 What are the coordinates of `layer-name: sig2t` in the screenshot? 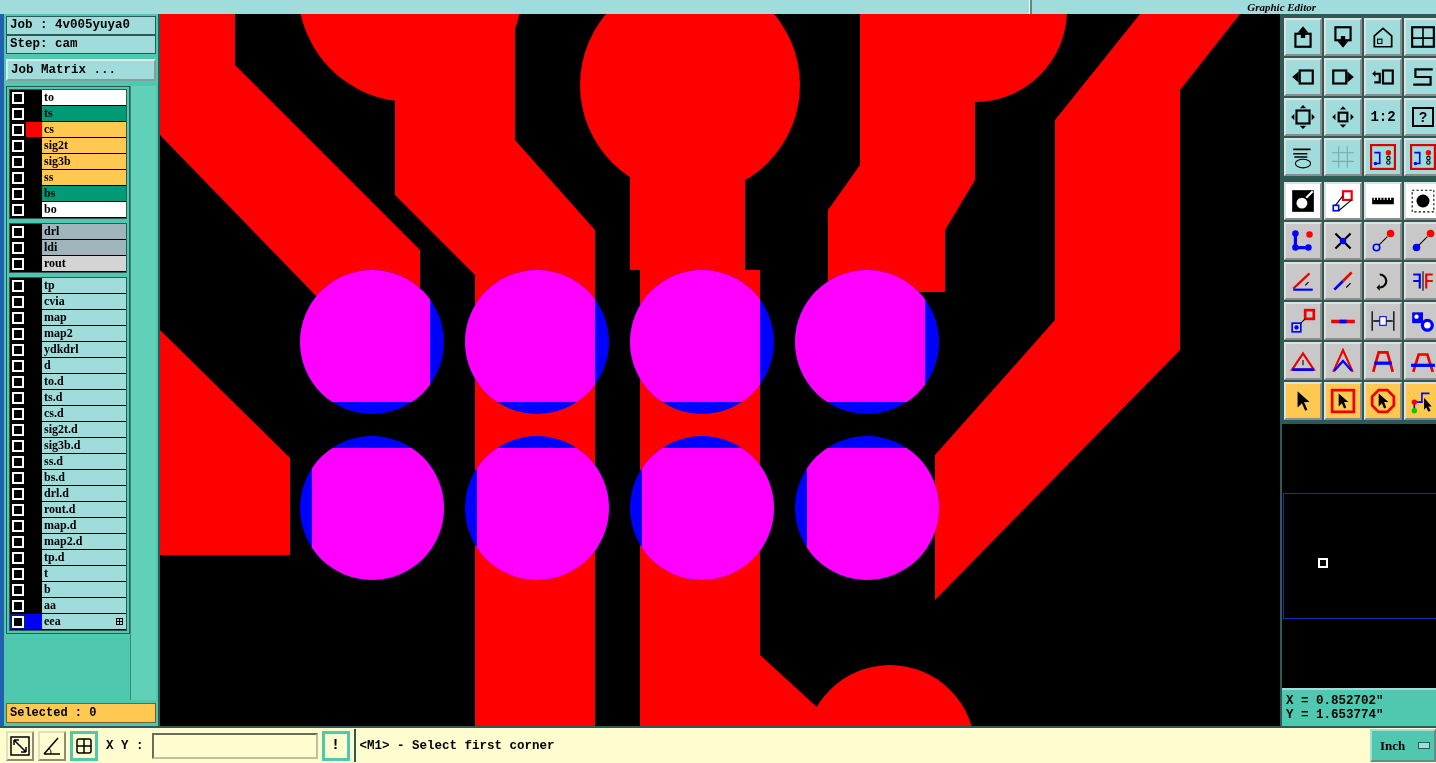 It's located at (84, 145).